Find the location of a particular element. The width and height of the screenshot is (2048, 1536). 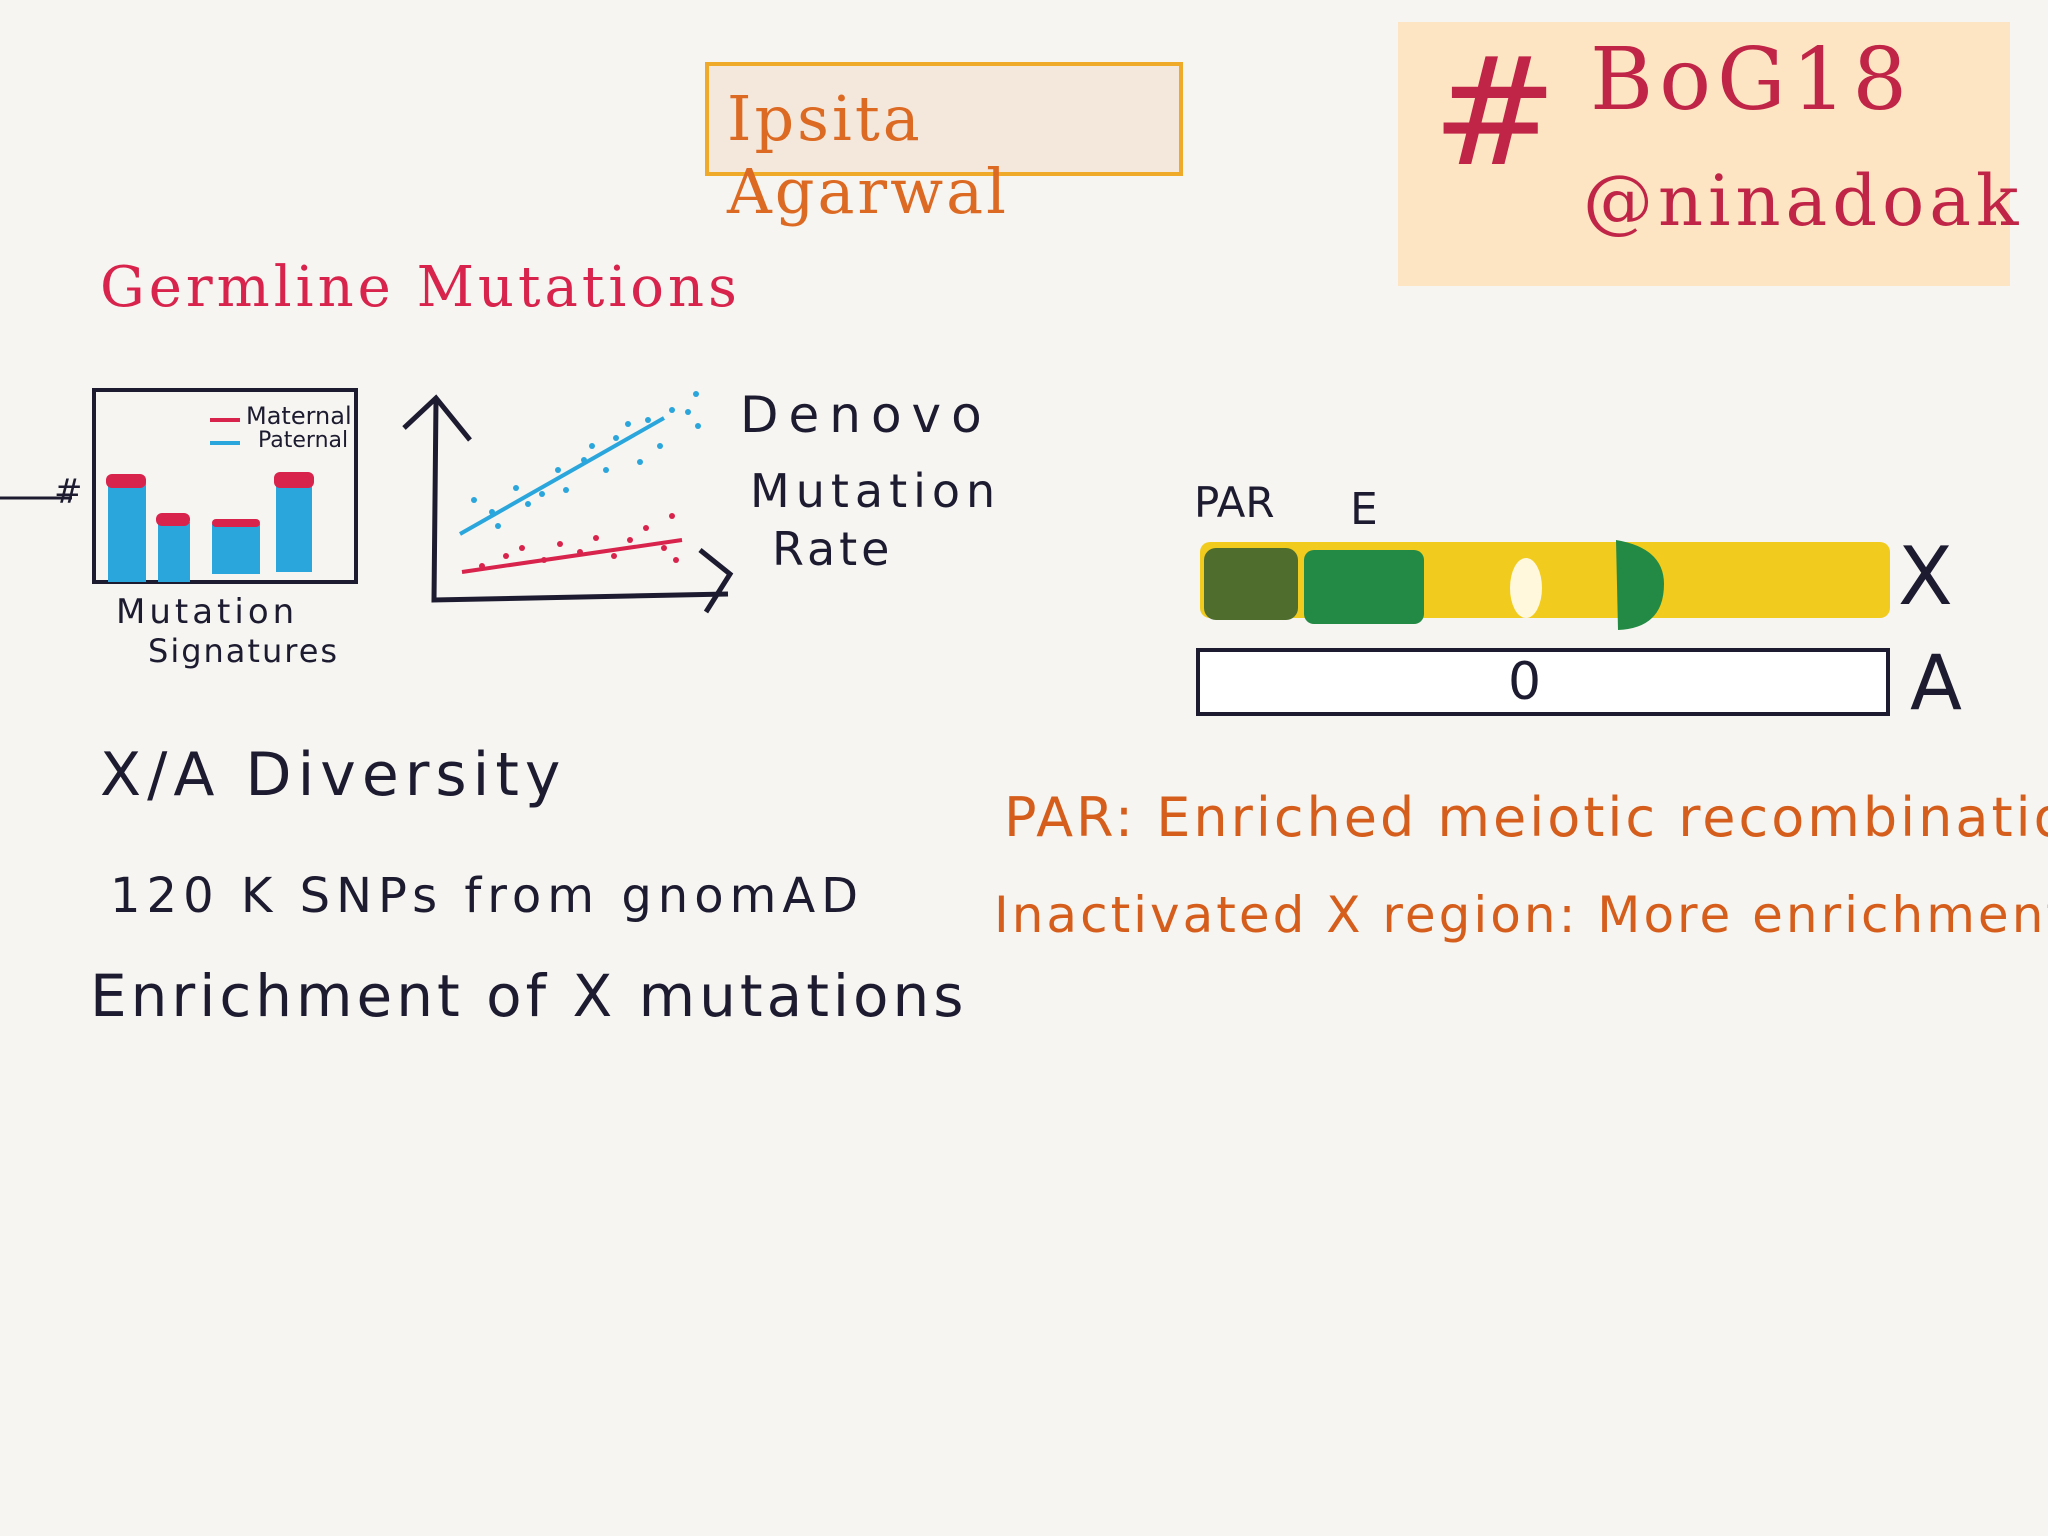

denovo-rate-sketch is located at coordinates (568, 502).